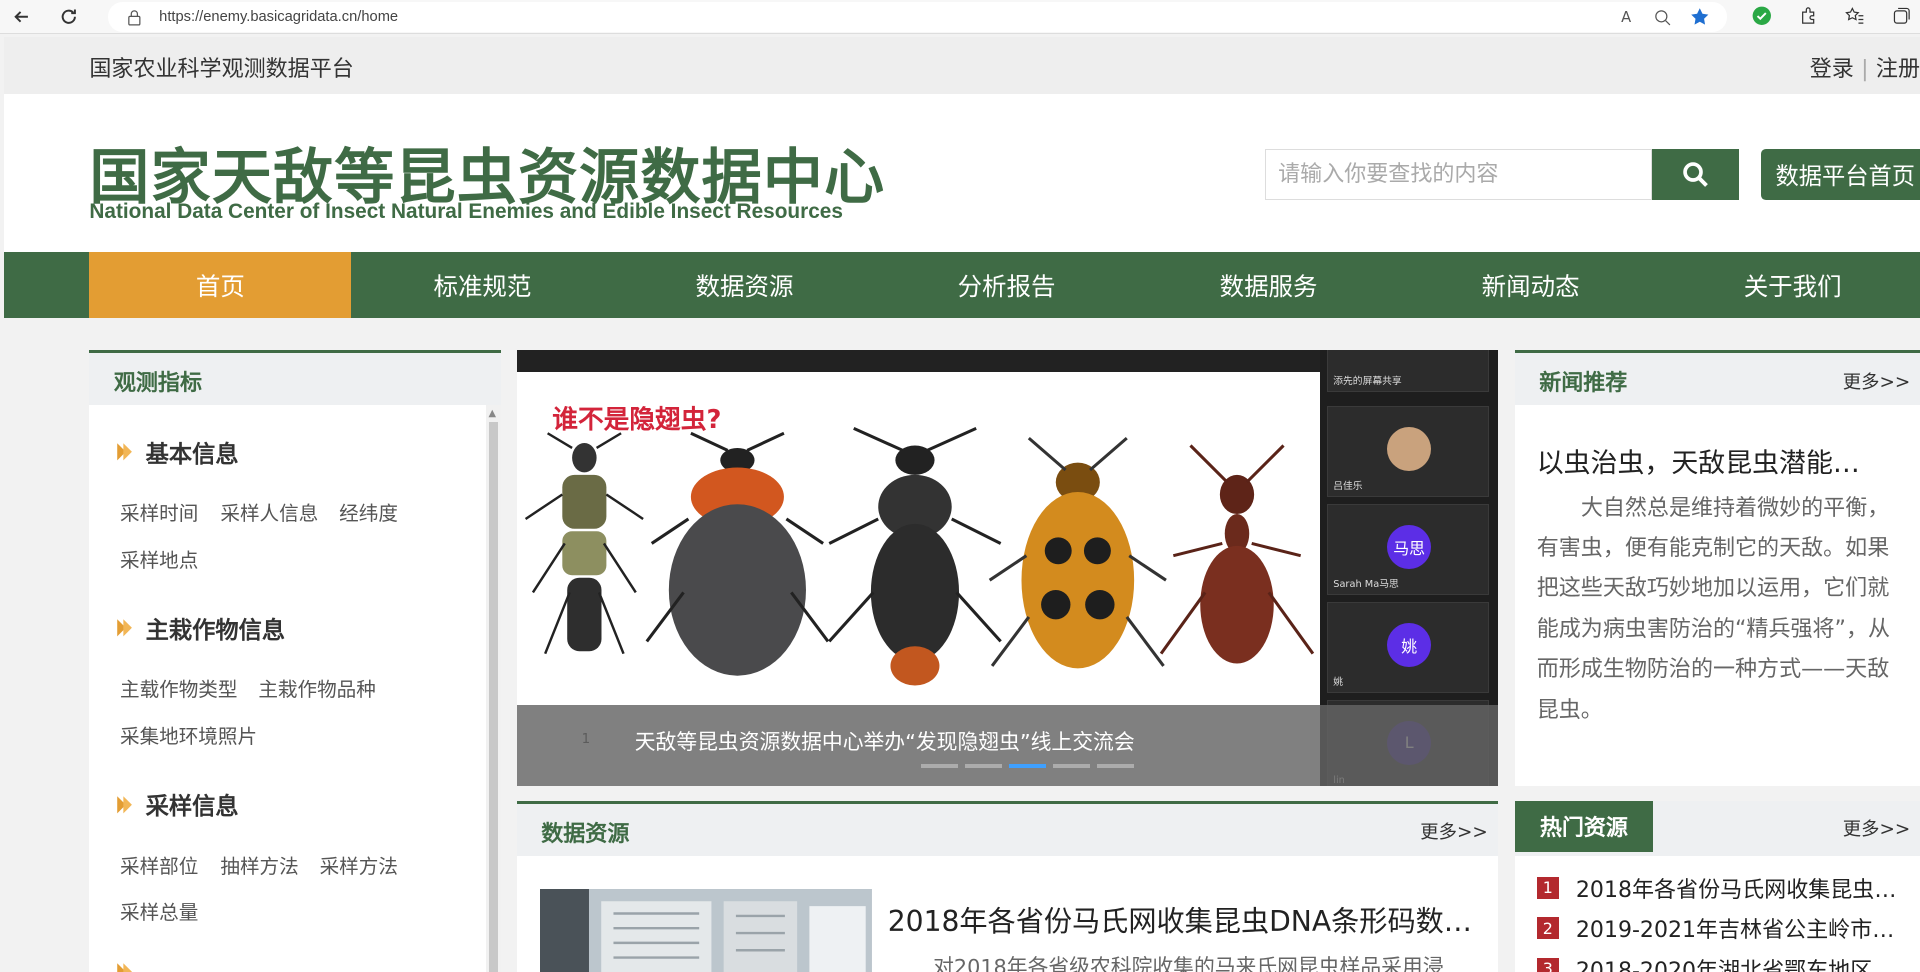  Describe the element at coordinates (279, 17) in the screenshot. I see `url-text: https://enemy.basicagridata.cn/home` at that location.